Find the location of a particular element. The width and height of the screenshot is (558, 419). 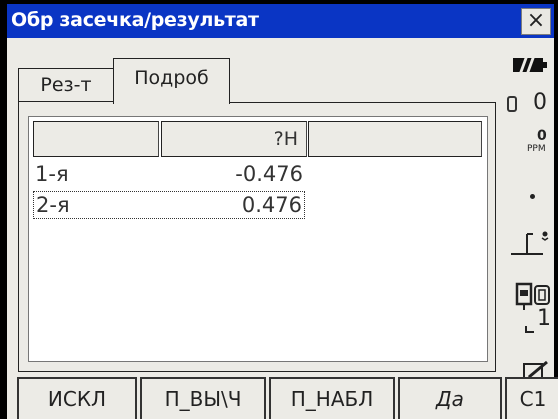

softkey-c1: C1 is located at coordinates (531, 398).